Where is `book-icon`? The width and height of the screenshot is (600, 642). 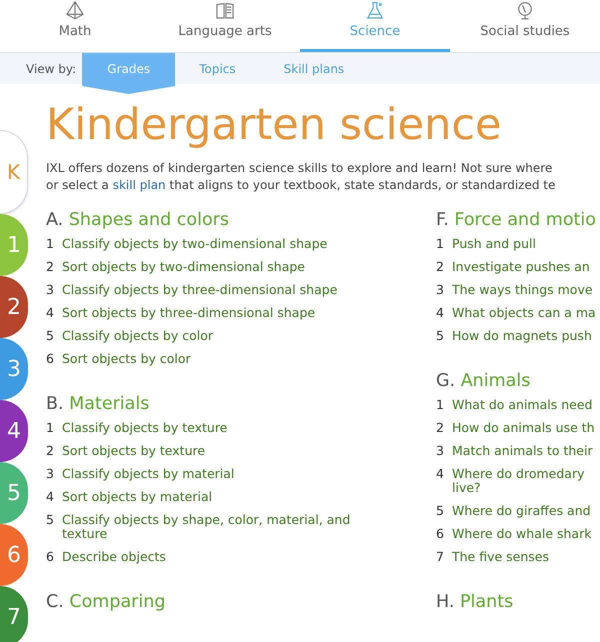 book-icon is located at coordinates (225, 11).